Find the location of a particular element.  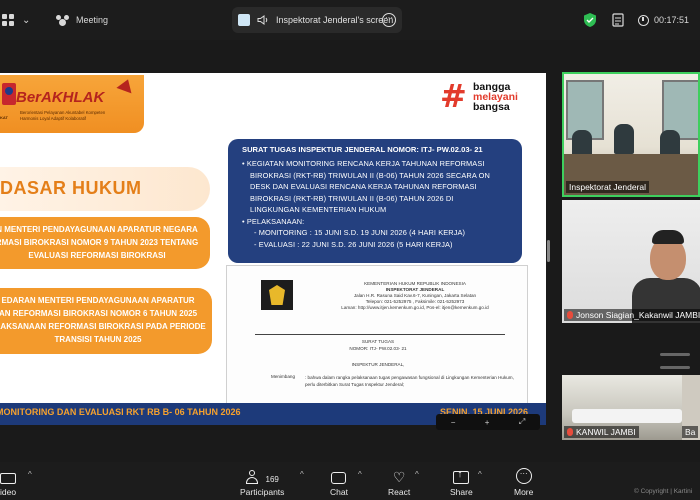

legal-basis-1-line: EVALUASI REFORMASI BIROKRASI is located at coordinates (97, 255).